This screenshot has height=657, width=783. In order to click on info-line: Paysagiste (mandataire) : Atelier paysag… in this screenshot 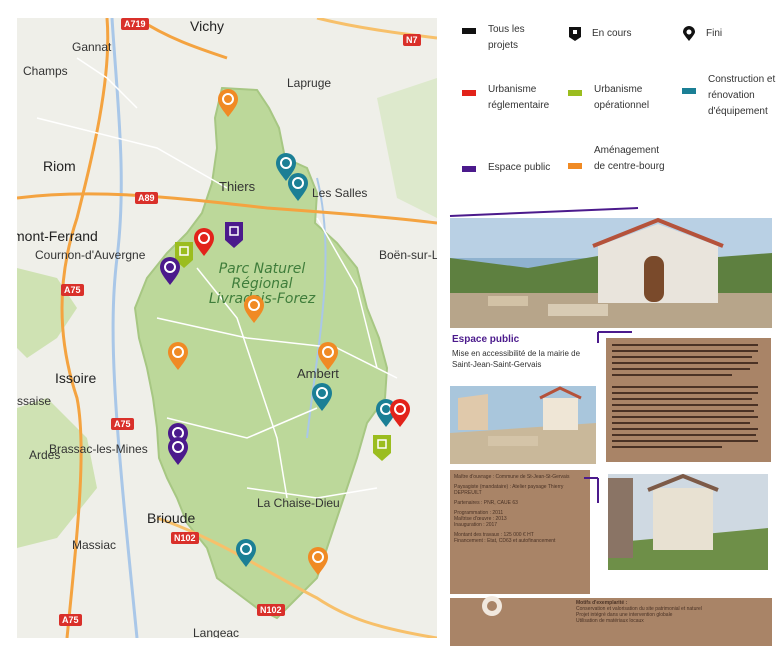, I will do `click(509, 490)`.